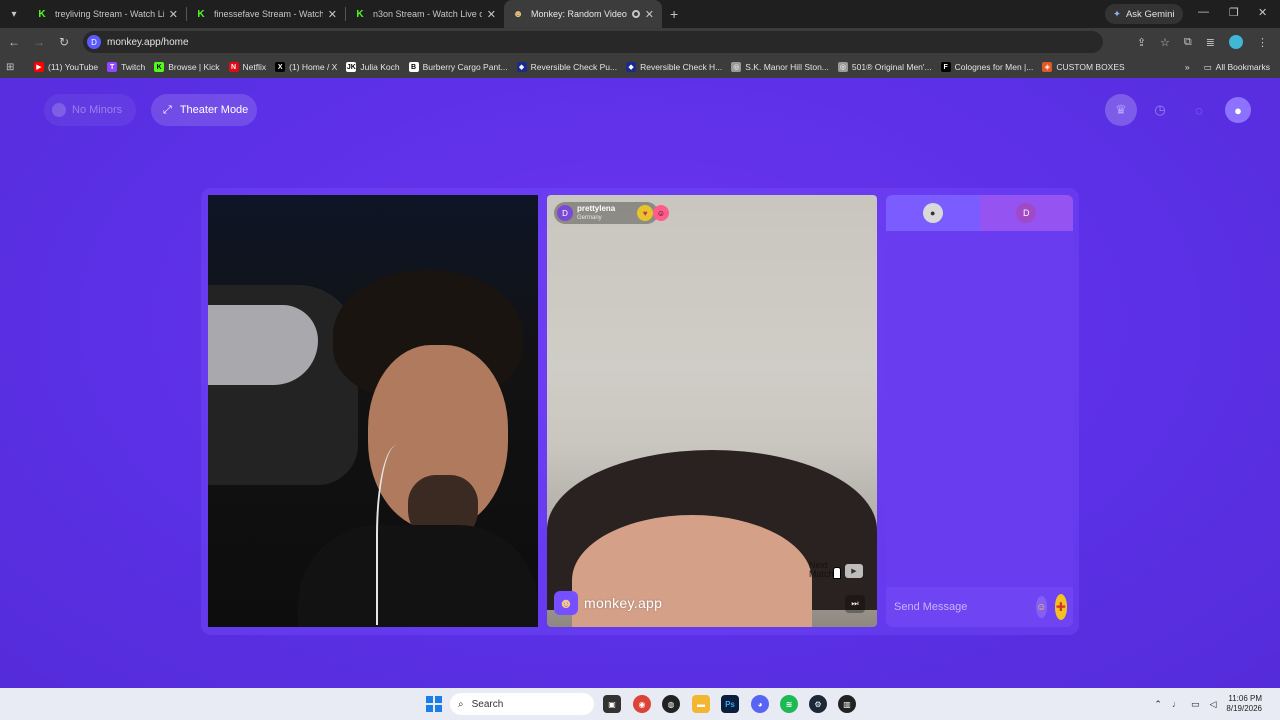 The image size is (1280, 720). What do you see at coordinates (94, 42) in the screenshot?
I see `site-info-icon: D` at bounding box center [94, 42].